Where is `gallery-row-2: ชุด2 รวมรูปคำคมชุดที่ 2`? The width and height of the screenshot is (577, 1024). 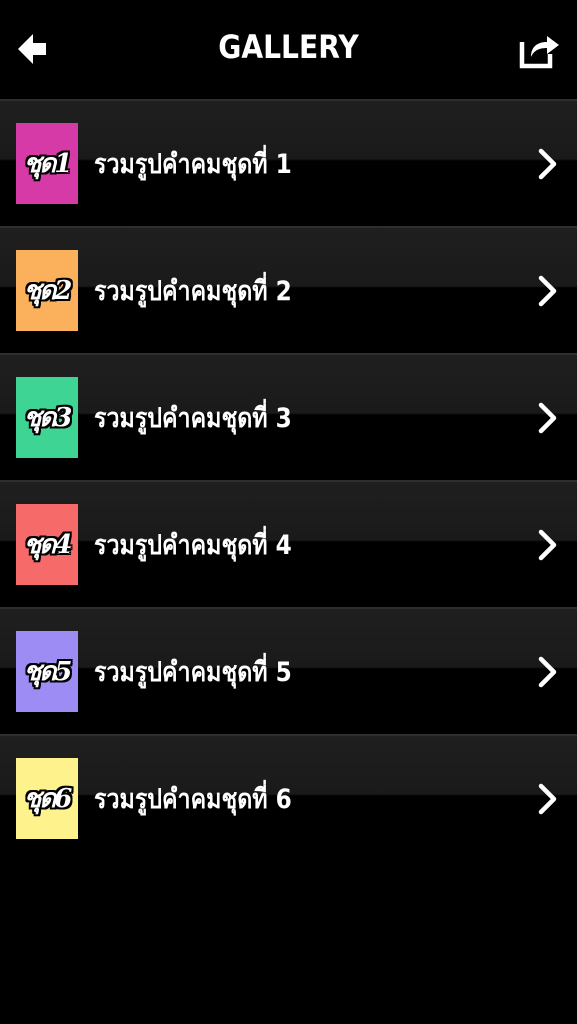
gallery-row-2: ชุด2 รวมรูปคำคมชุดที่ 2 is located at coordinates (288, 289).